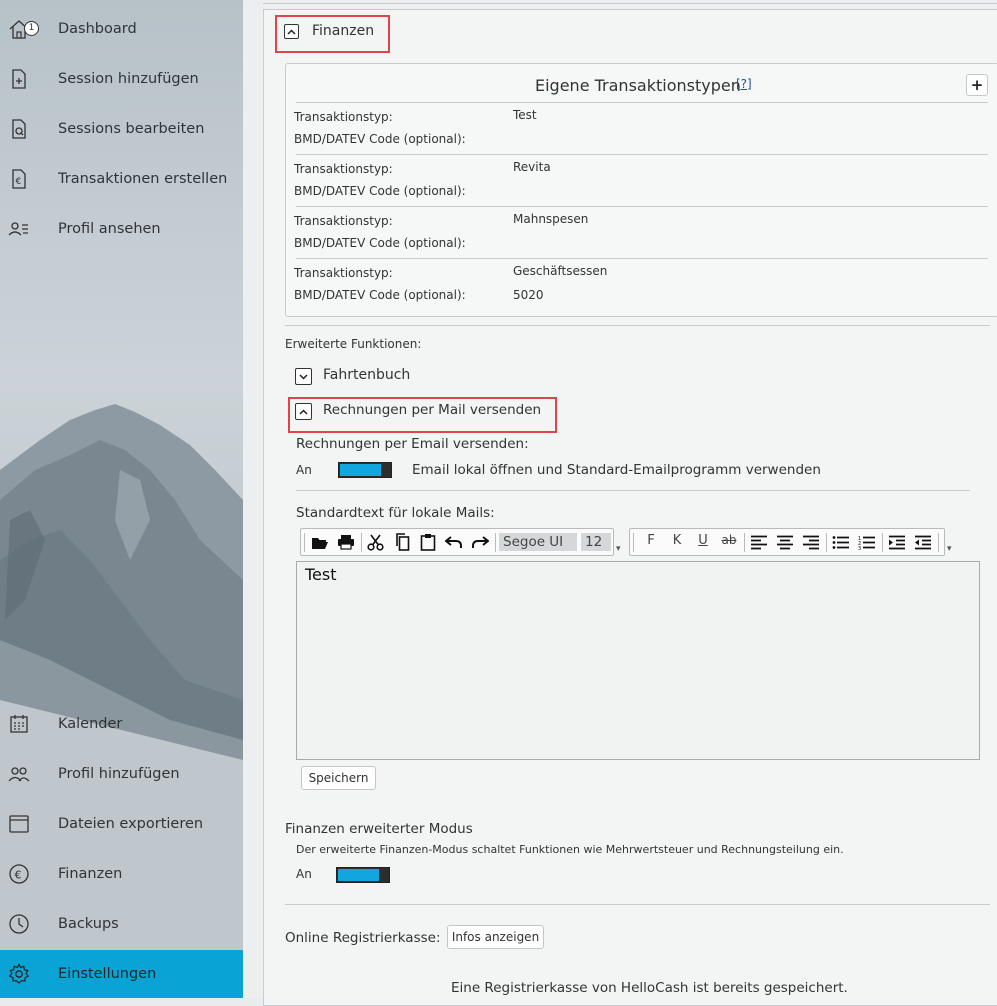 The width and height of the screenshot is (997, 1006). I want to click on align-right-icon, so click(811, 542).